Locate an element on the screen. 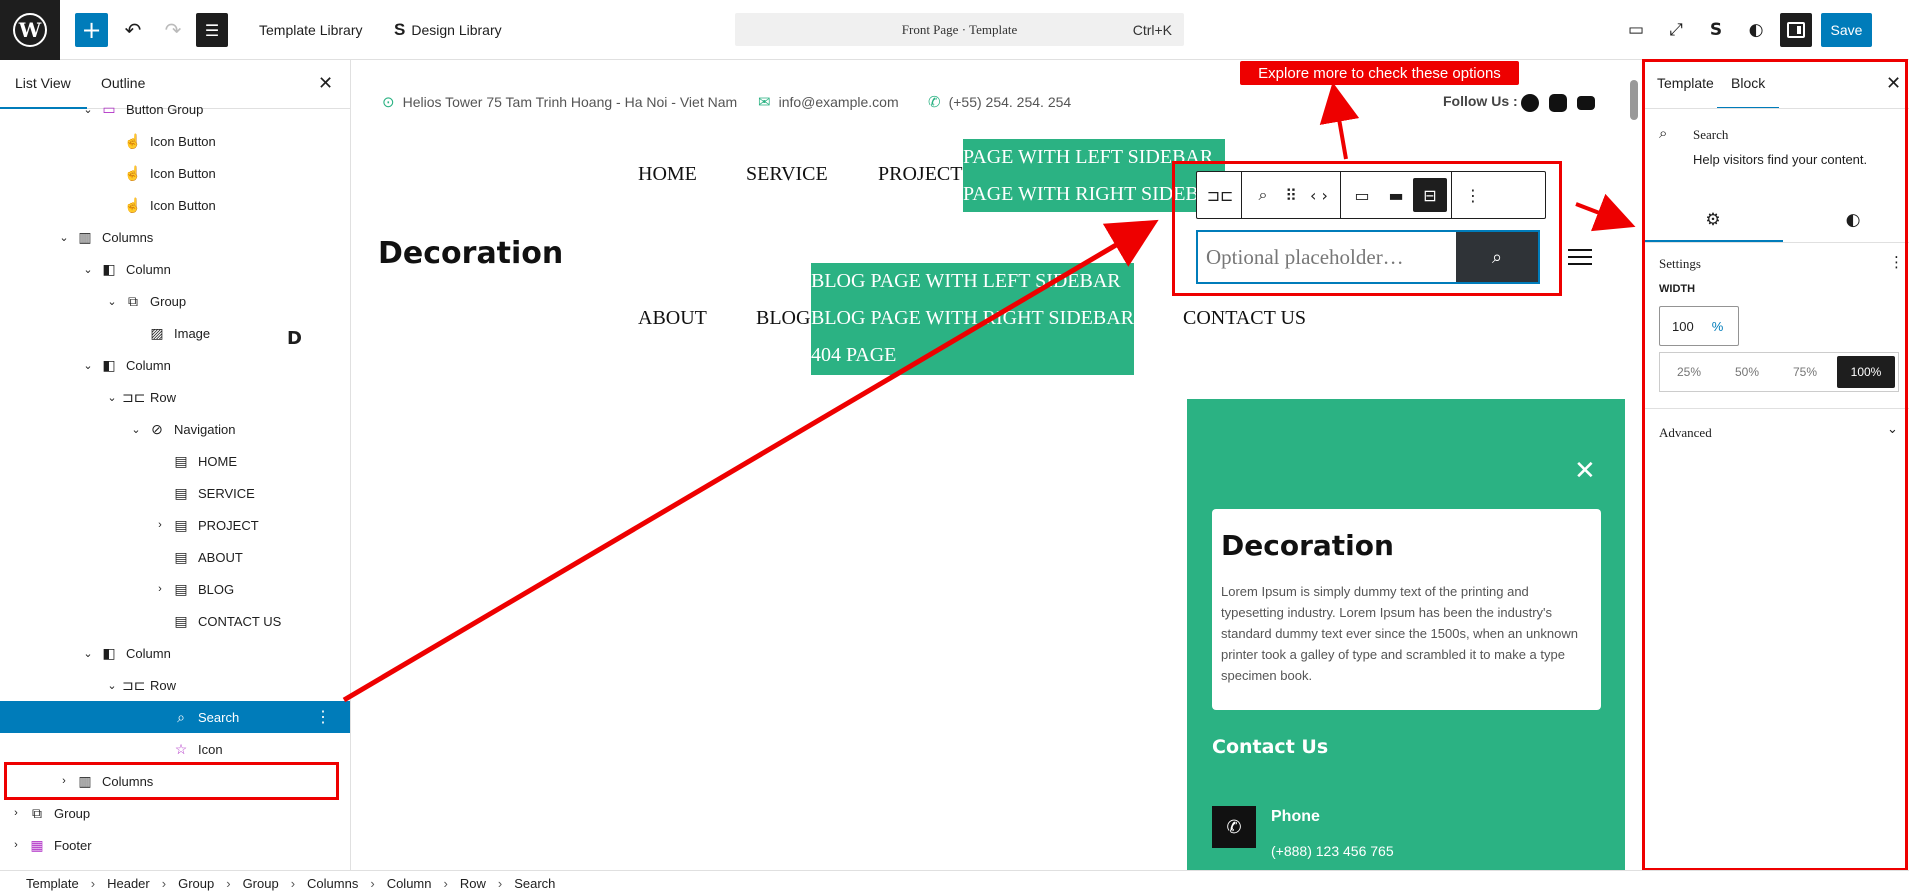  nav-service: SERVICE is located at coordinates (787, 174).